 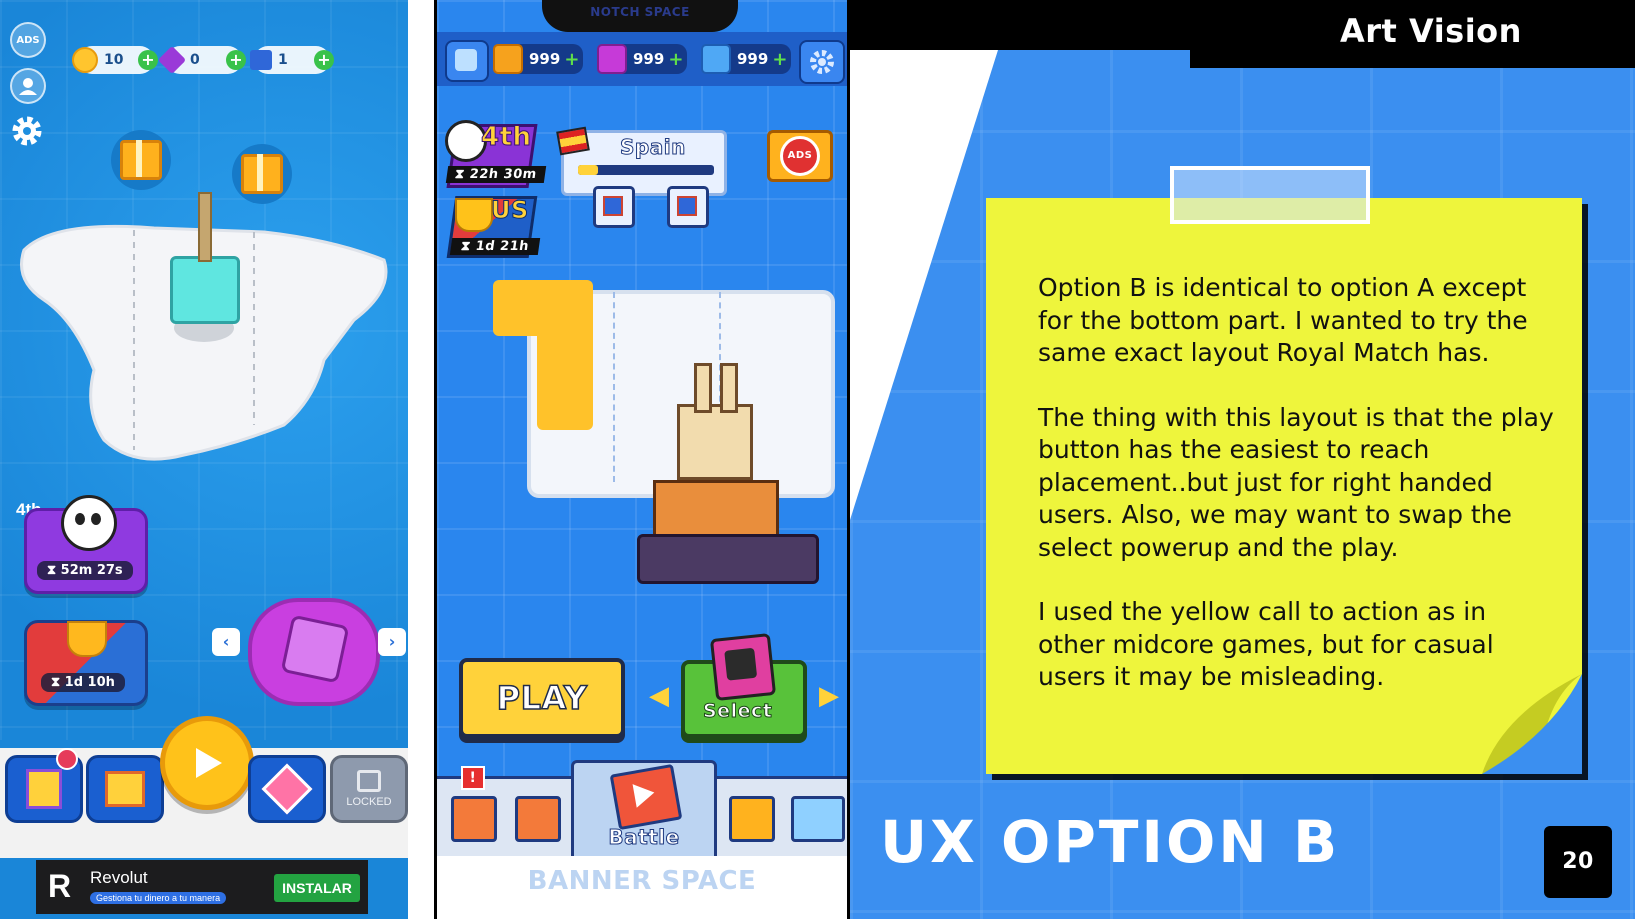 I want to click on ad-tagline: Gestiona tu dinero a tu manera, so click(x=158, y=898).